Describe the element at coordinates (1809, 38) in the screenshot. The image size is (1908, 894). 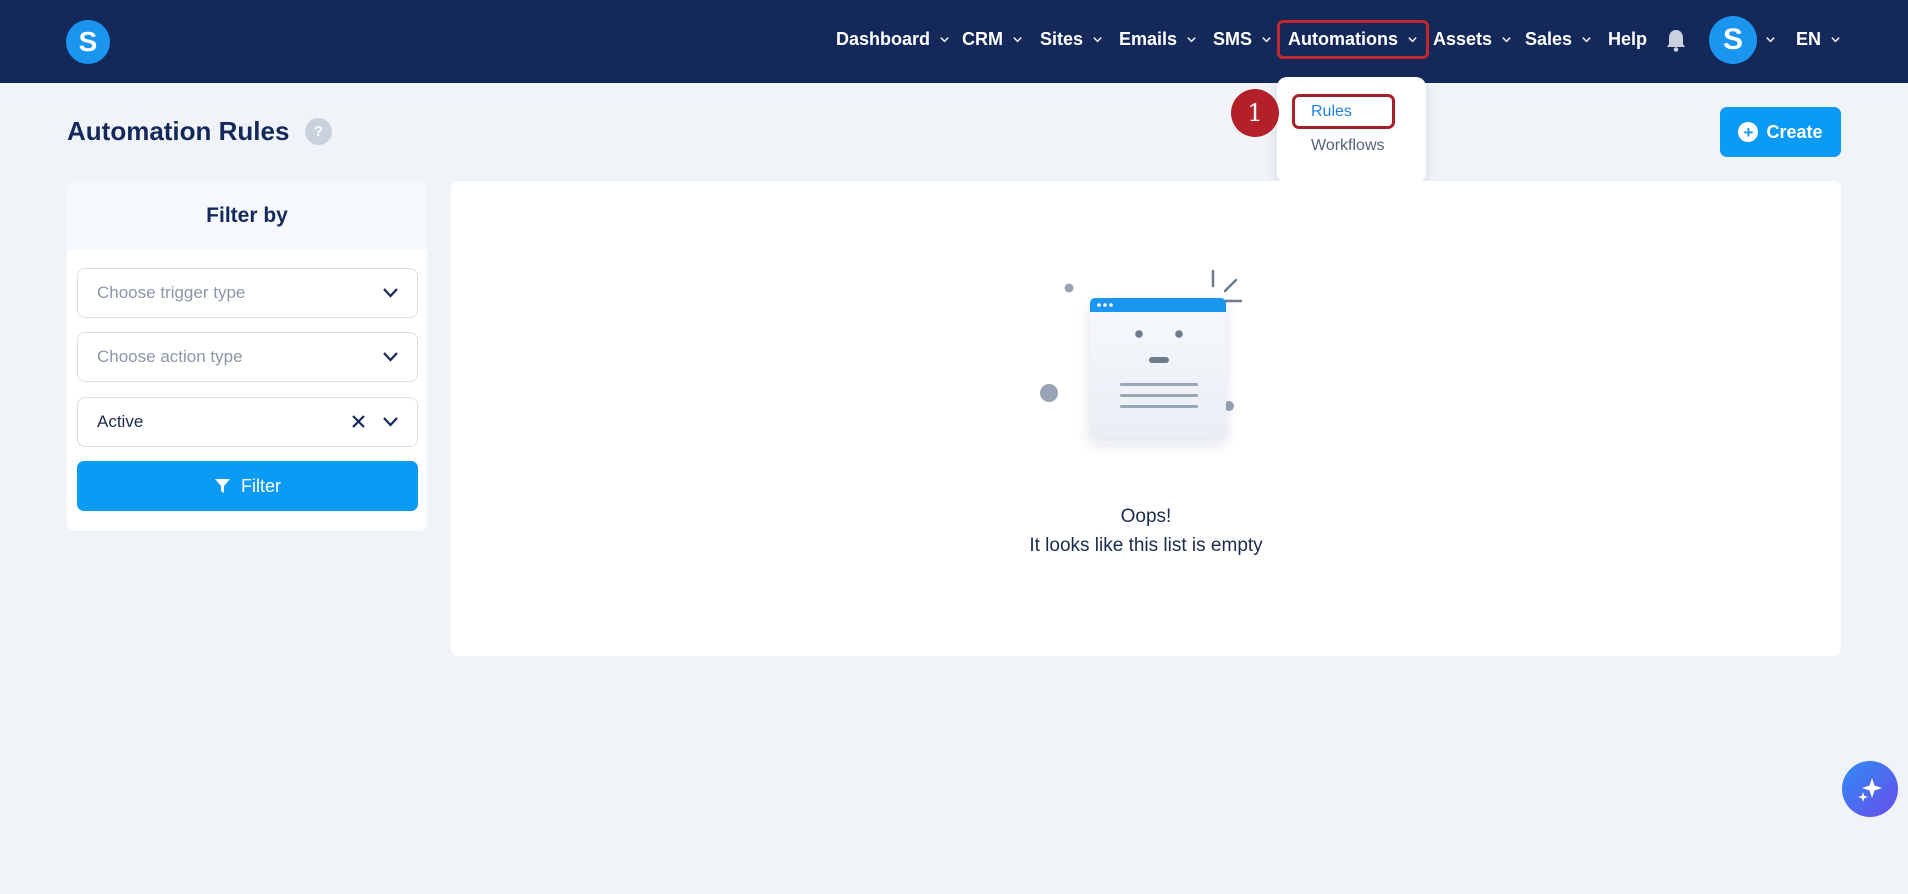
I see `language-label: EN` at that location.